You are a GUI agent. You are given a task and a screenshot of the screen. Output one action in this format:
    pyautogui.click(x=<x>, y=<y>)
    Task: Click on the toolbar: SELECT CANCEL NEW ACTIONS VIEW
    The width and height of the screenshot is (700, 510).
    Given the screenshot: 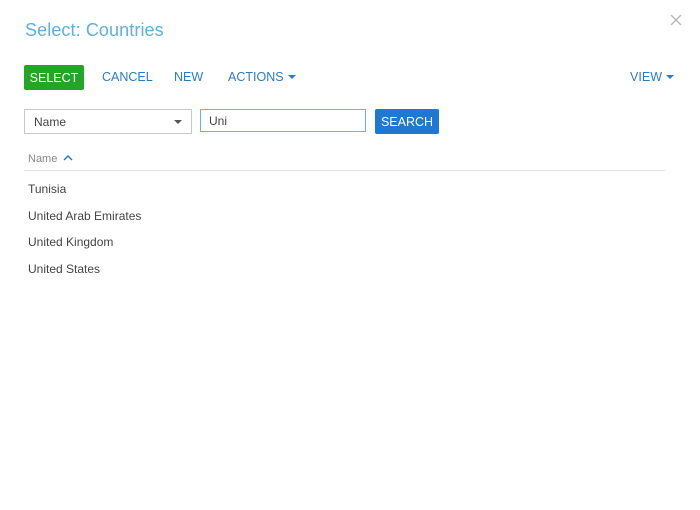 What is the action you would take?
    pyautogui.click(x=349, y=77)
    